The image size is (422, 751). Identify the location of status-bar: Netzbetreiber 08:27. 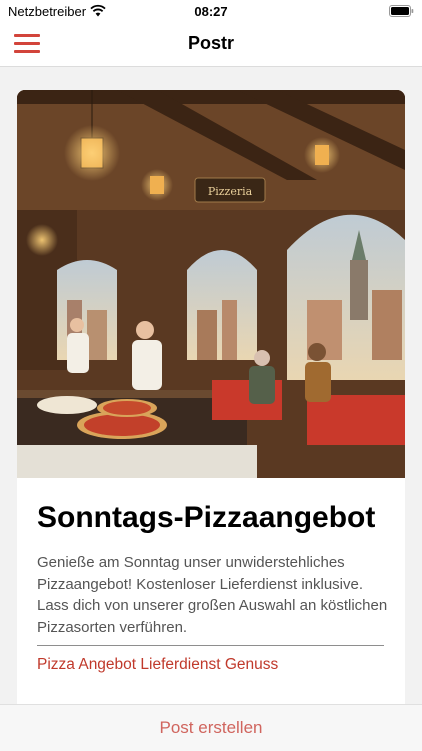
(211, 11).